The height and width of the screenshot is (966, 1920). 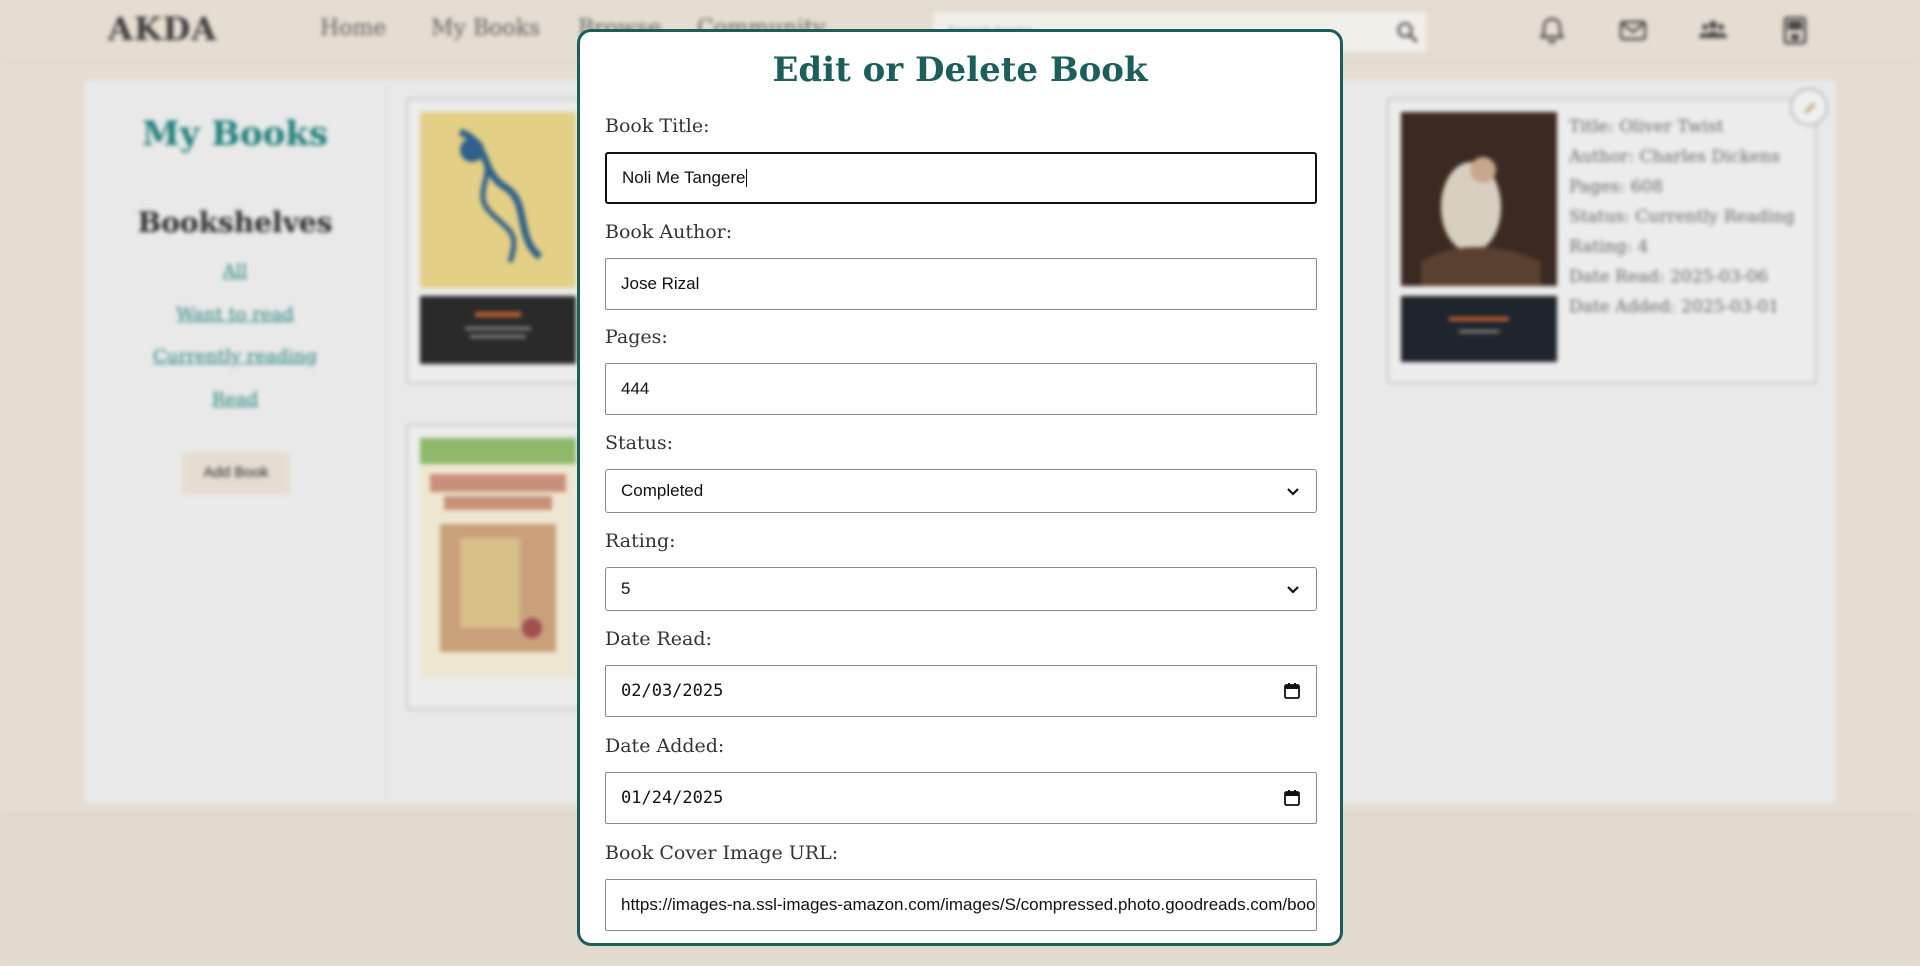 What do you see at coordinates (961, 589) in the screenshot?
I see `rating-select: 5` at bounding box center [961, 589].